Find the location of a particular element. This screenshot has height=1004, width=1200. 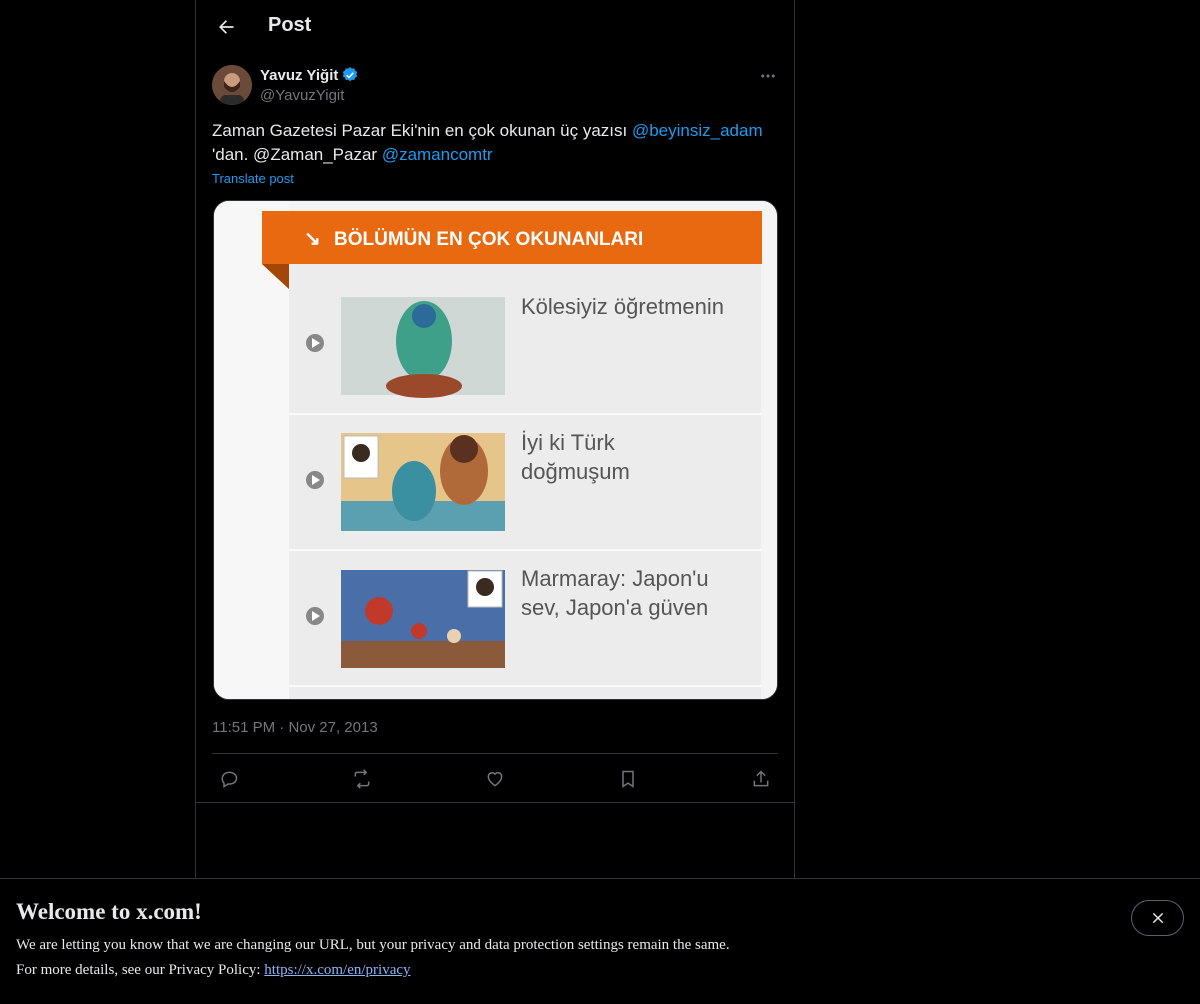

post-header: Post is located at coordinates (495, 27).